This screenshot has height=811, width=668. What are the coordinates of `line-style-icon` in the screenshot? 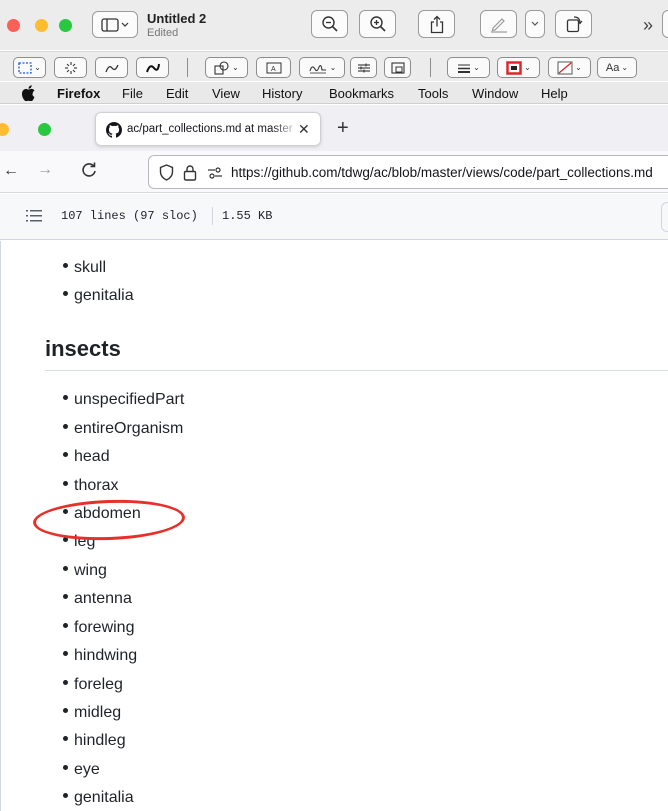 It's located at (464, 68).